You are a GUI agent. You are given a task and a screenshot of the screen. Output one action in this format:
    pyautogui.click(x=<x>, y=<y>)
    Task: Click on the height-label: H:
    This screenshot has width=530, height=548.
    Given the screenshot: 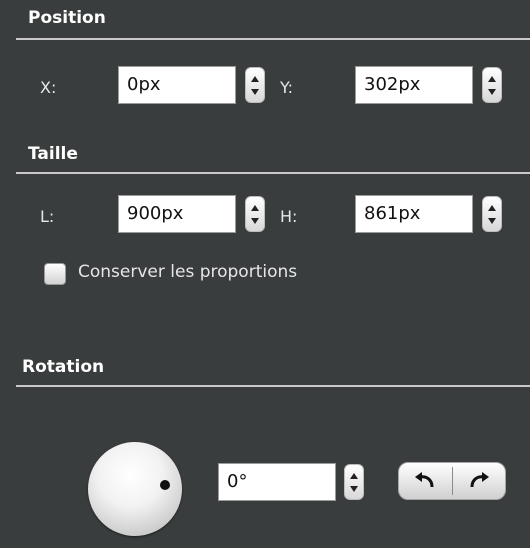 What is the action you would take?
    pyautogui.click(x=289, y=216)
    